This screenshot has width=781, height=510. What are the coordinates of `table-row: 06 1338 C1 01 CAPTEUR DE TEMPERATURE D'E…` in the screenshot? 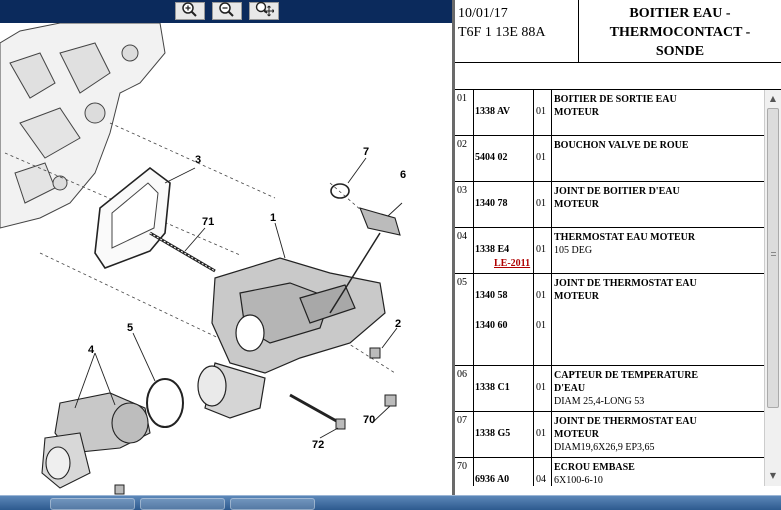 It's located at (609, 389).